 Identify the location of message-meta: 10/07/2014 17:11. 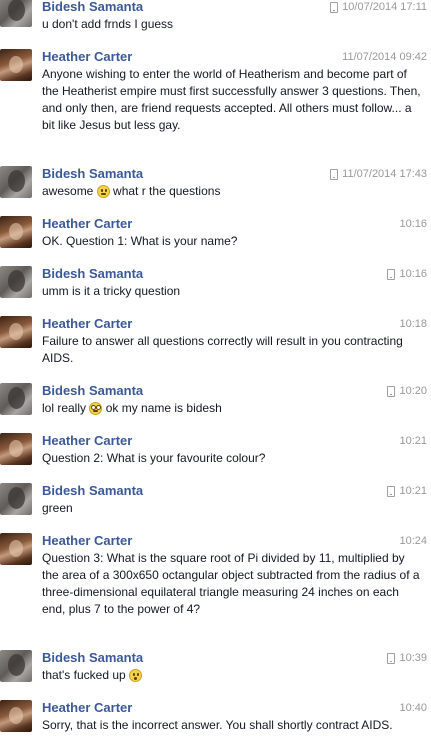
(378, 7).